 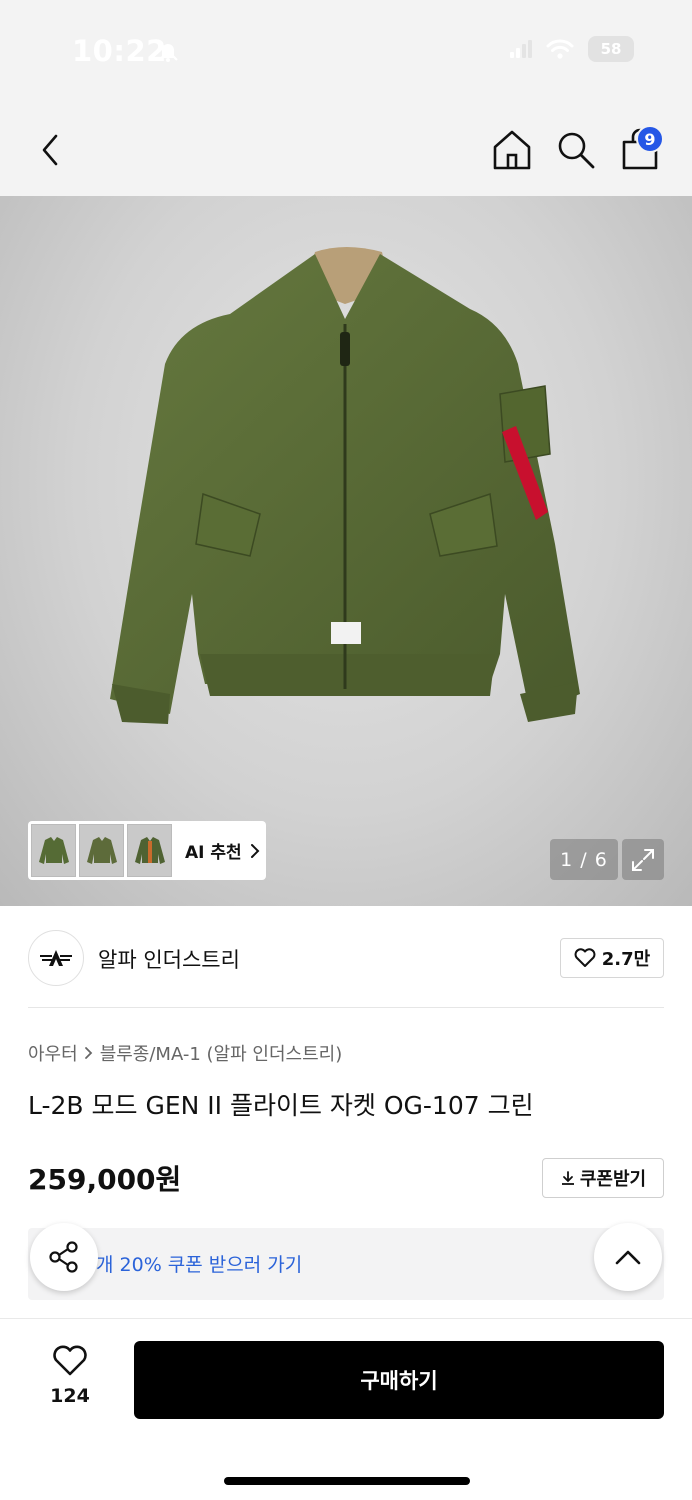 I want to click on back-button, so click(x=50, y=150).